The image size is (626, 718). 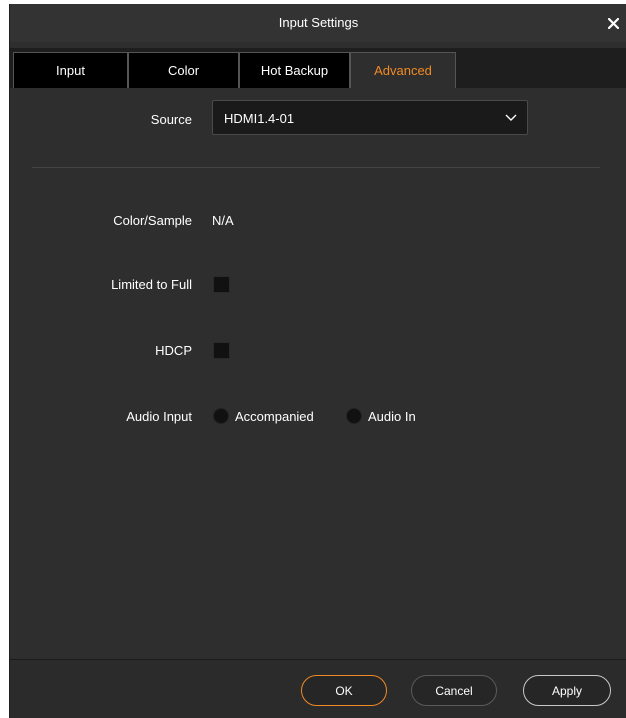 I want to click on apply-button: Apply, so click(x=567, y=690).